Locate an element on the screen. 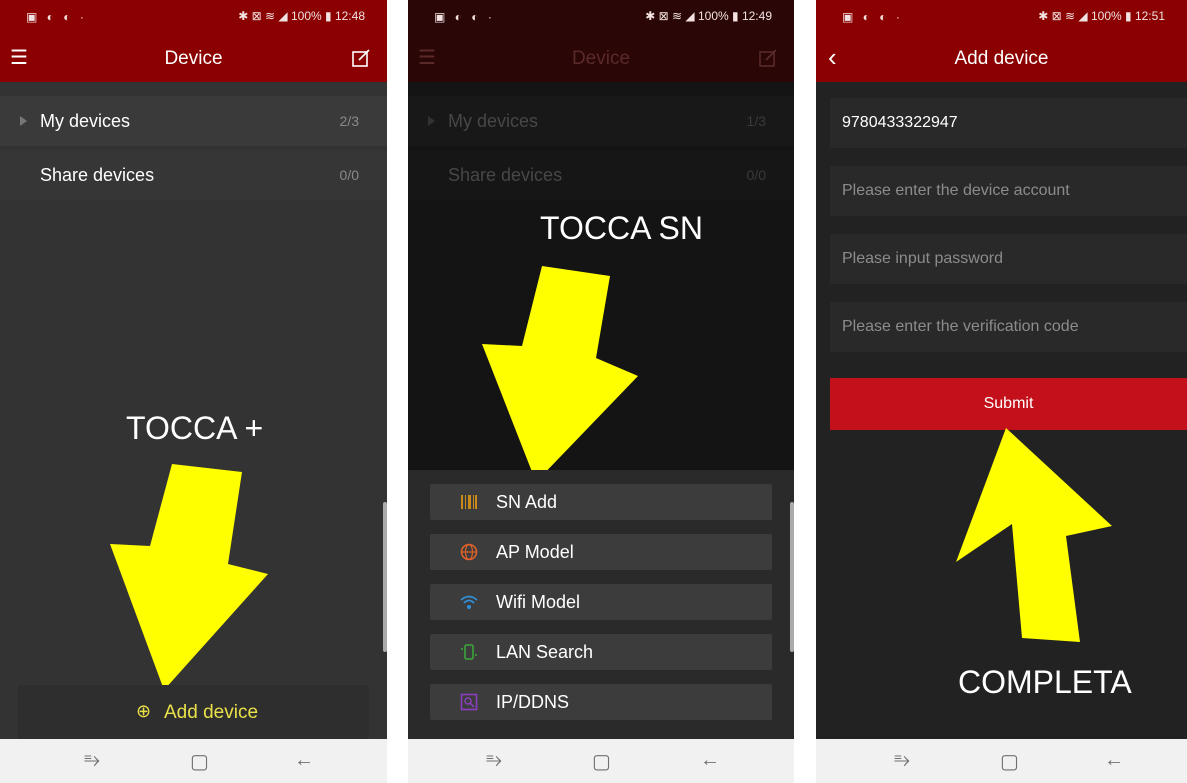 The image size is (1187, 783). add-device-label: Add device is located at coordinates (211, 712).